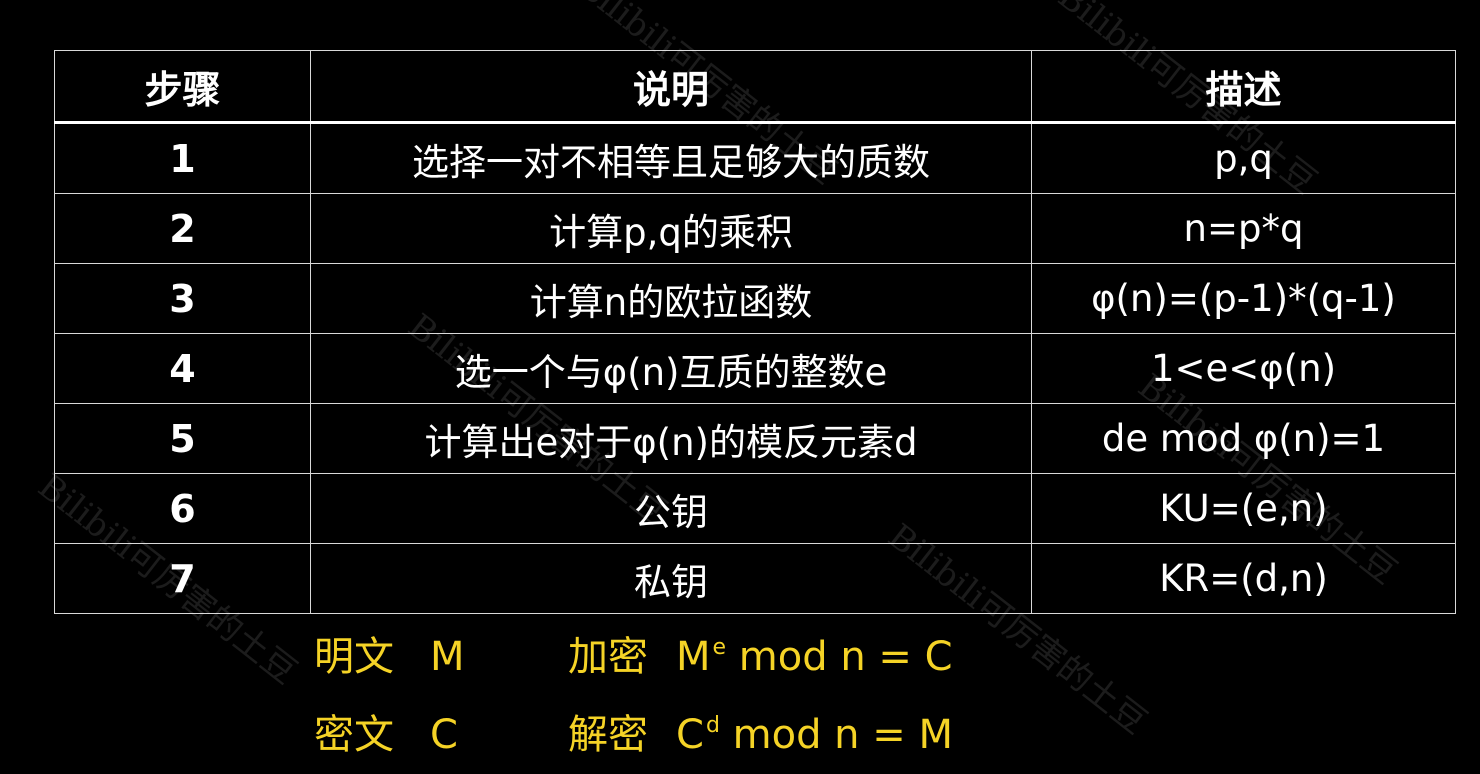 Image resolution: width=1480 pixels, height=774 pixels. I want to click on header-explanation: 说明, so click(671, 87).